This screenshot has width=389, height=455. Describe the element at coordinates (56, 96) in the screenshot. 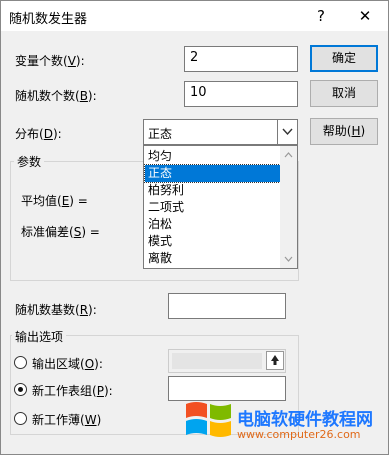

I see `random-count-label: 随机数个数(B):` at that location.